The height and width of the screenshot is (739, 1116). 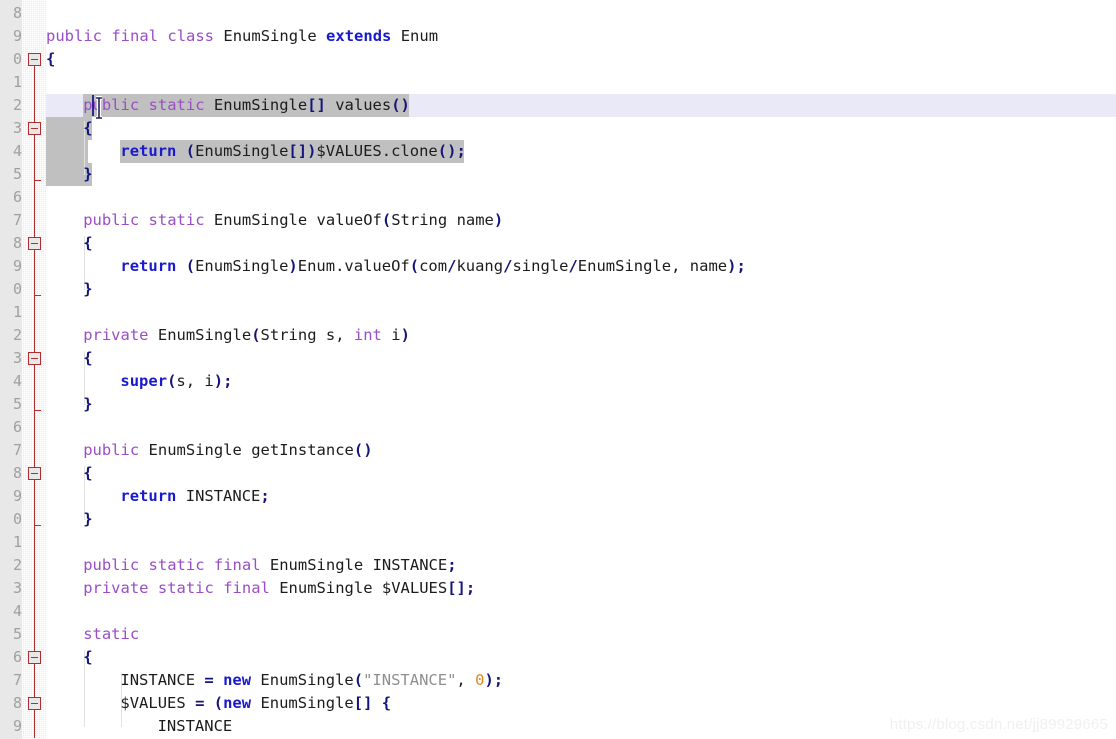 I want to click on line-number: 5, so click(x=17, y=634).